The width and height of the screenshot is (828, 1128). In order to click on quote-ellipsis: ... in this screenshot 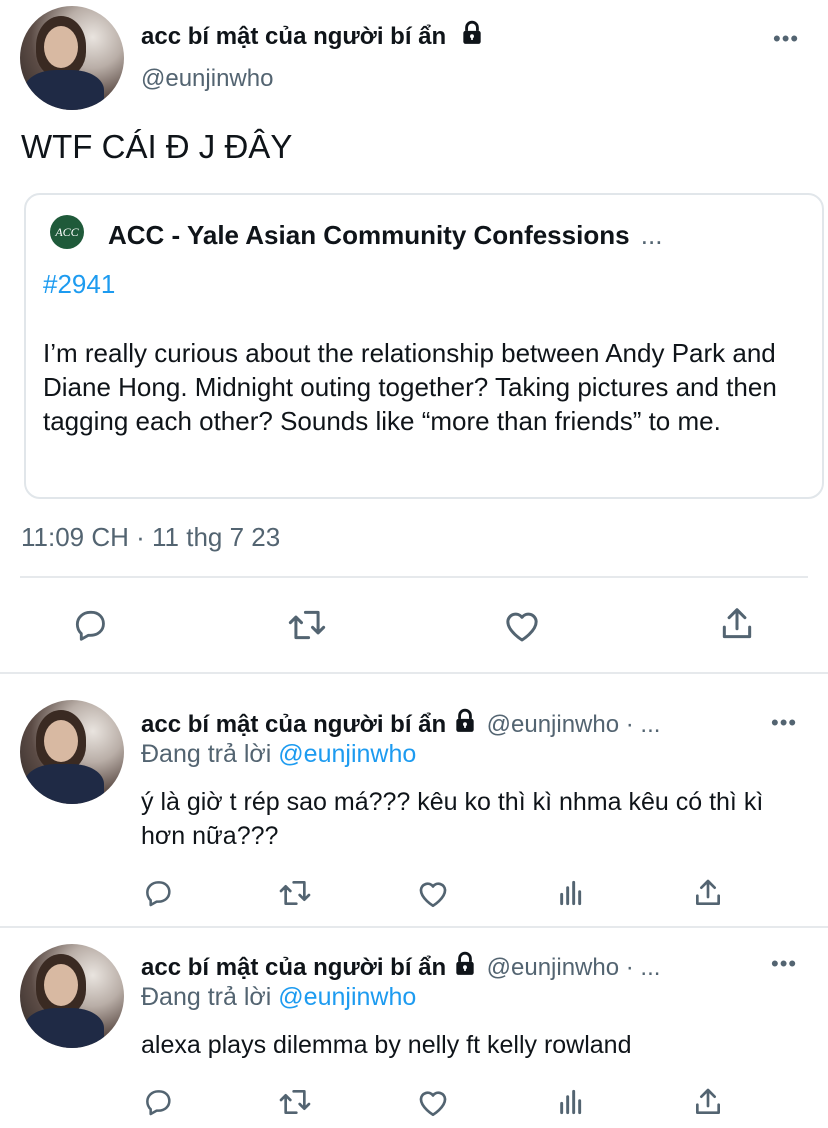, I will do `click(651, 235)`.